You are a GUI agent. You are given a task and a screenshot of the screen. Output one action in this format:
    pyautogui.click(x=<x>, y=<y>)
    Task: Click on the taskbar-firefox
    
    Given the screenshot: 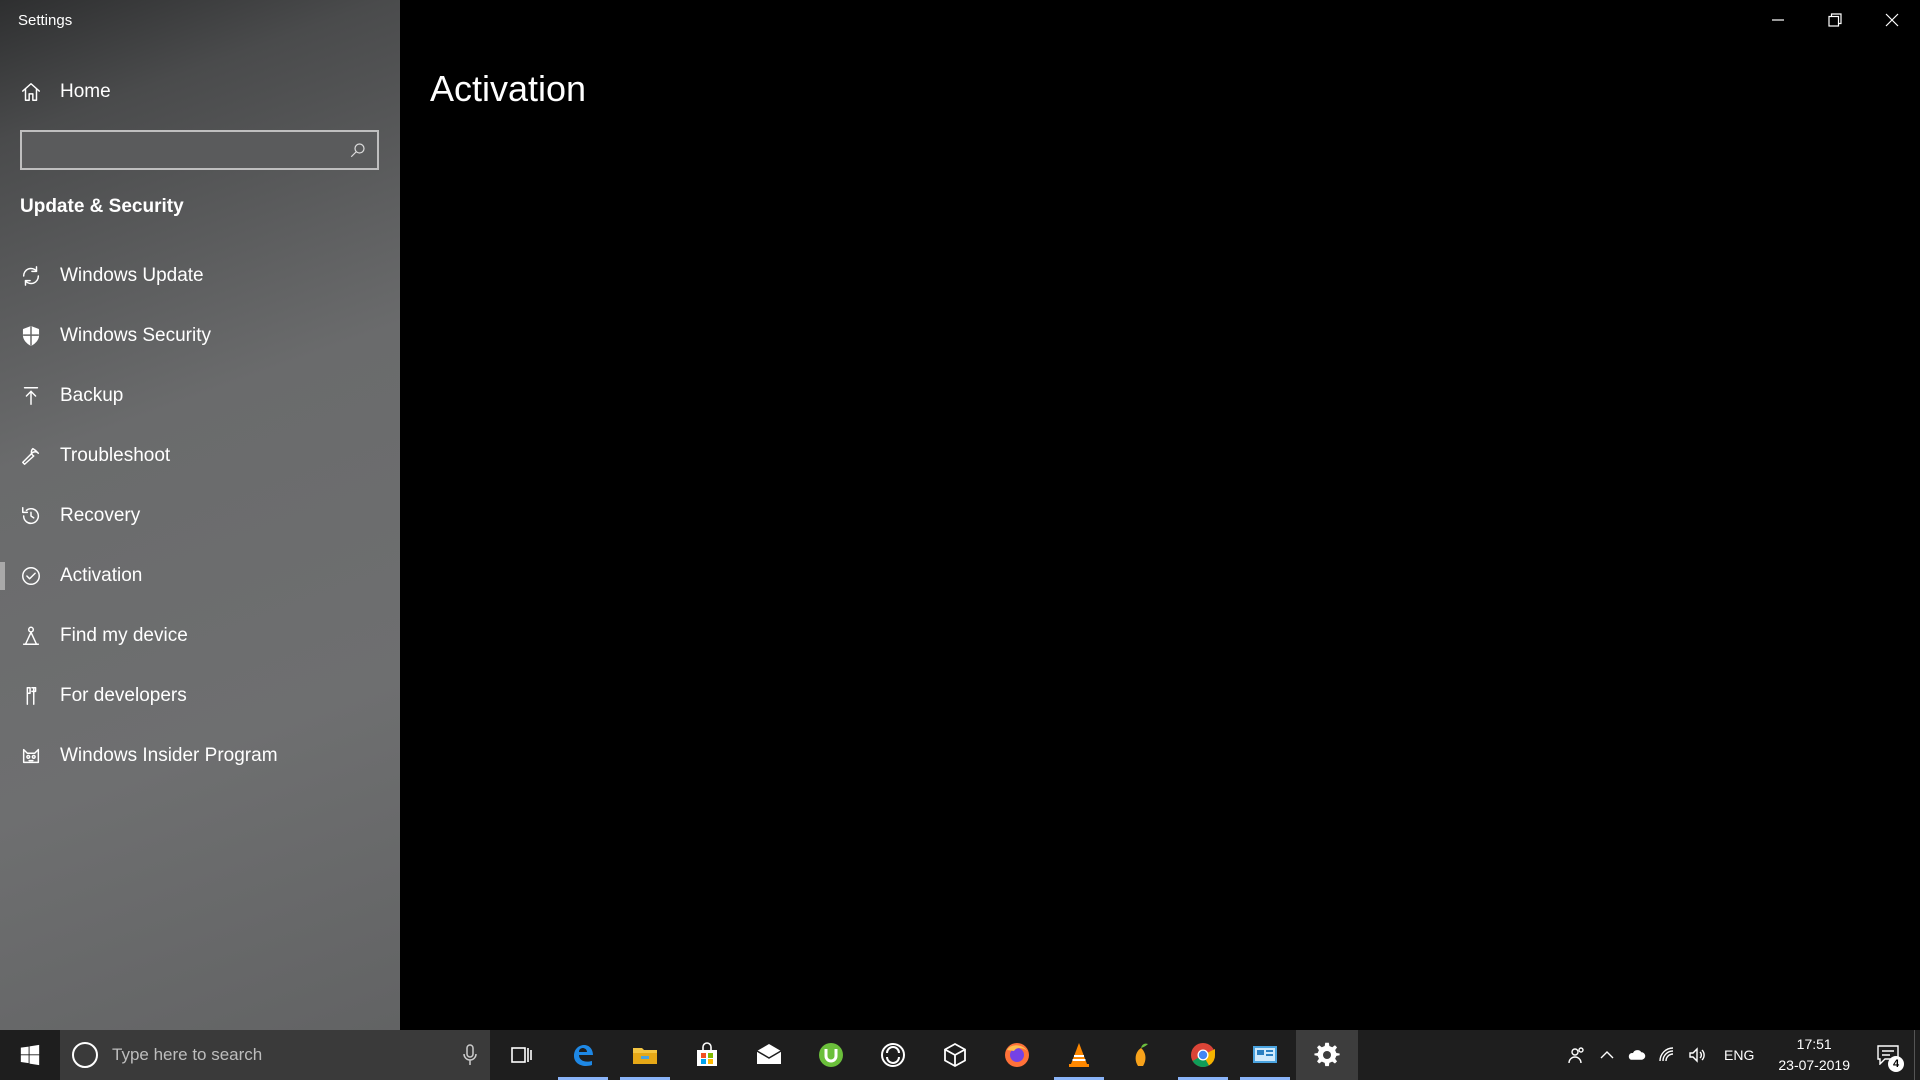 What is the action you would take?
    pyautogui.click(x=1017, y=1055)
    